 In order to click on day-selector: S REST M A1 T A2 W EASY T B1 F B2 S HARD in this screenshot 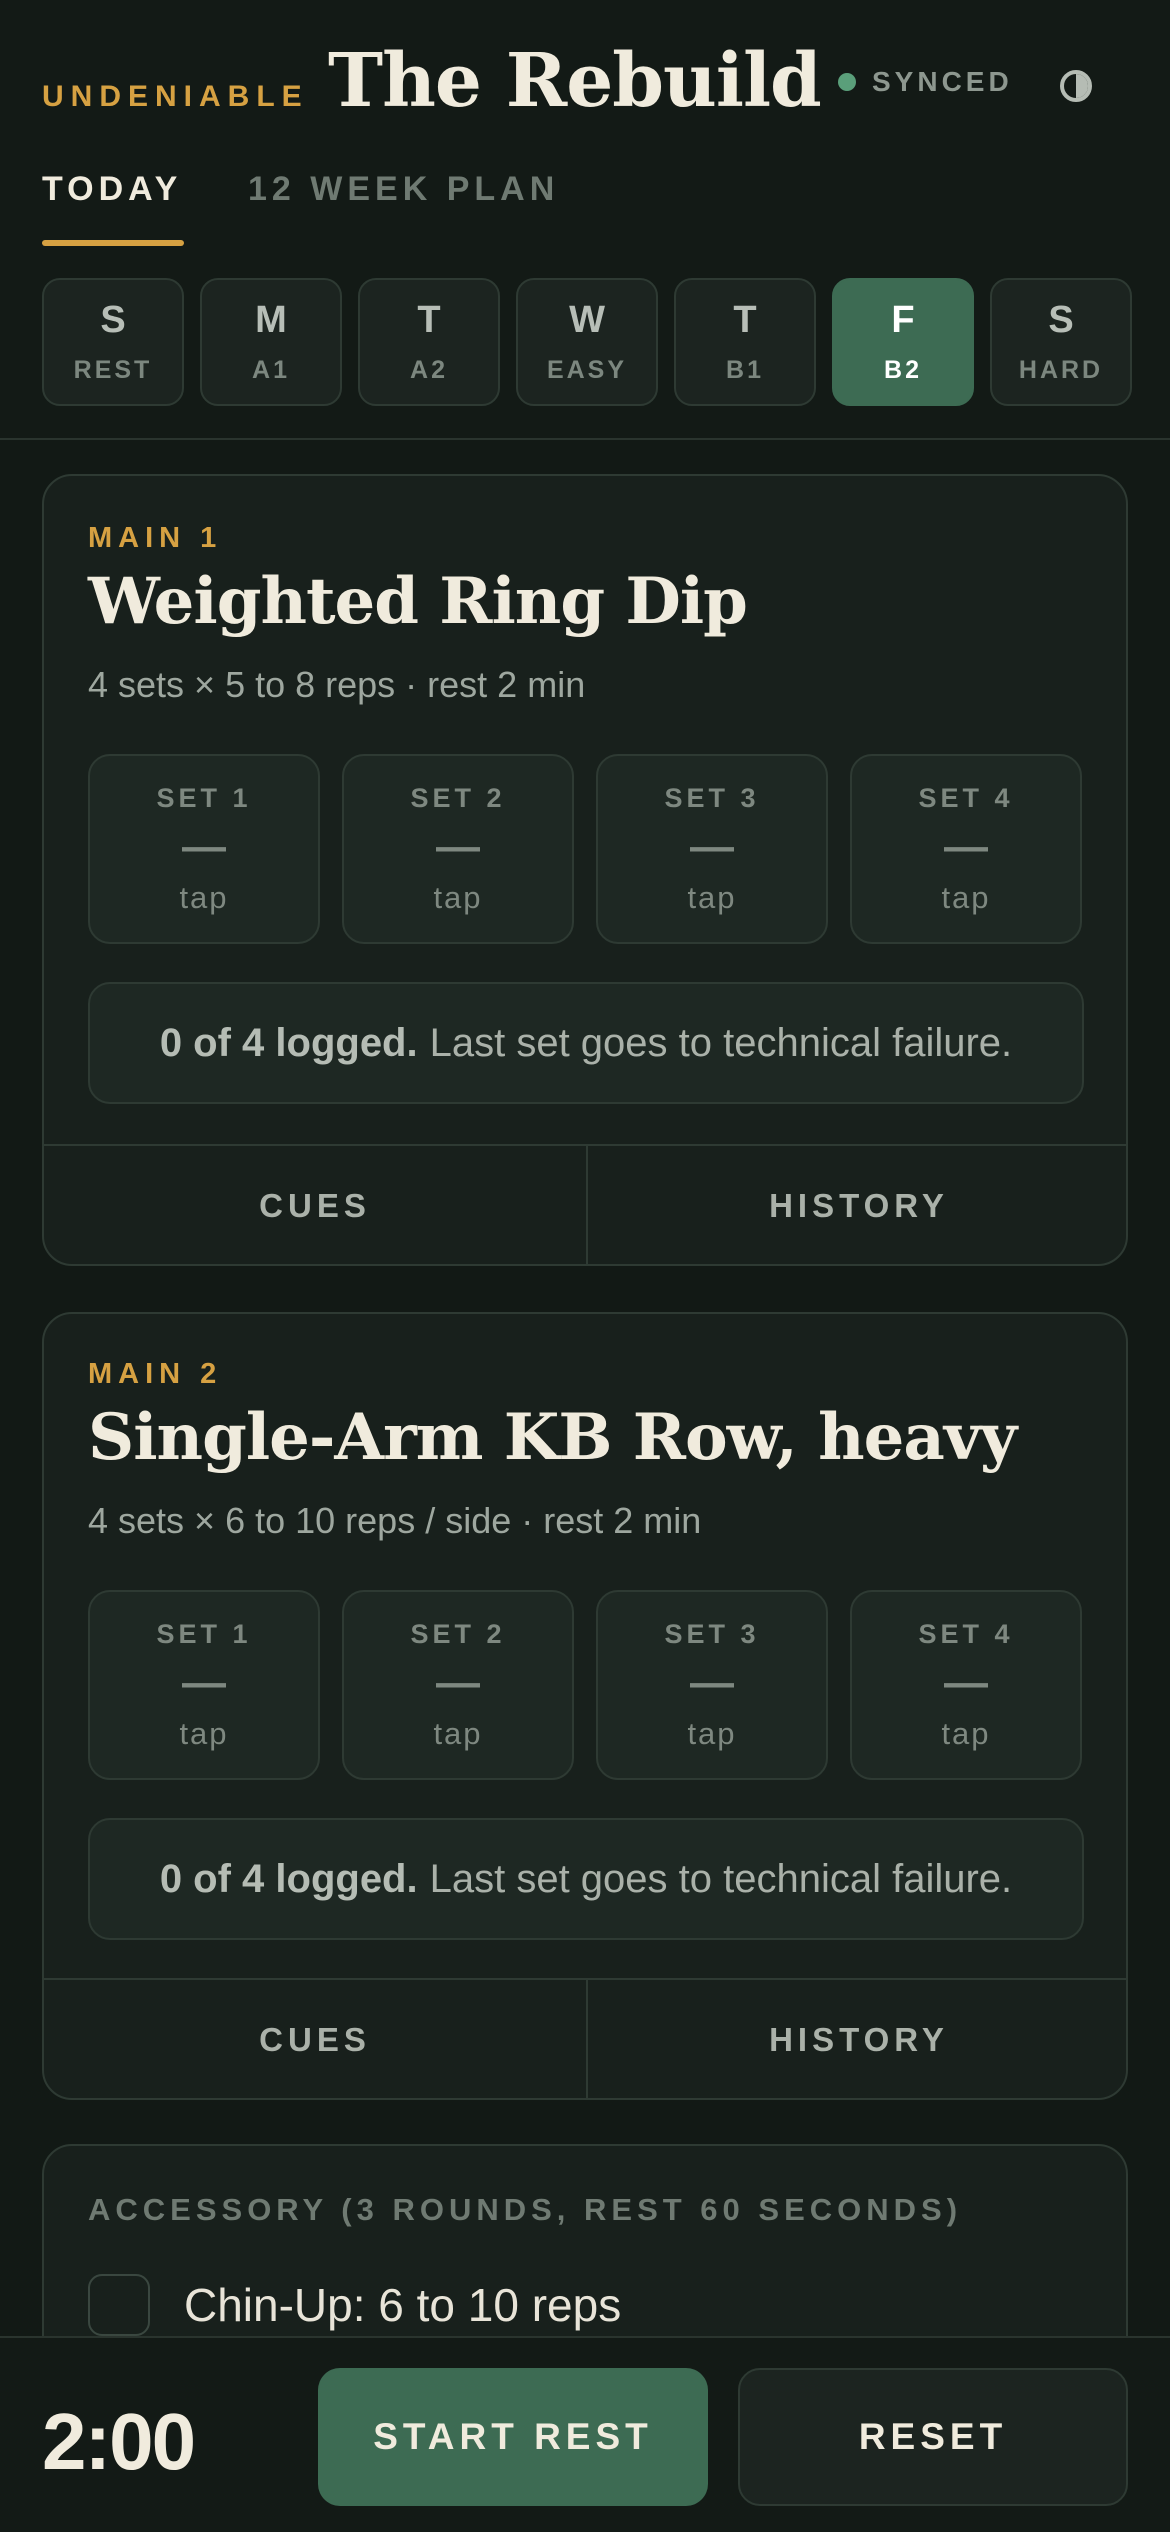, I will do `click(587, 342)`.